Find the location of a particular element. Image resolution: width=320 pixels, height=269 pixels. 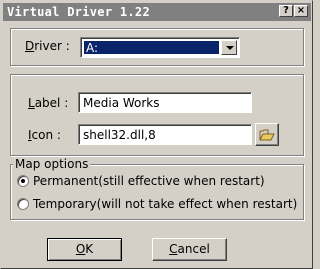

driver-select: A: is located at coordinates (160, 47).